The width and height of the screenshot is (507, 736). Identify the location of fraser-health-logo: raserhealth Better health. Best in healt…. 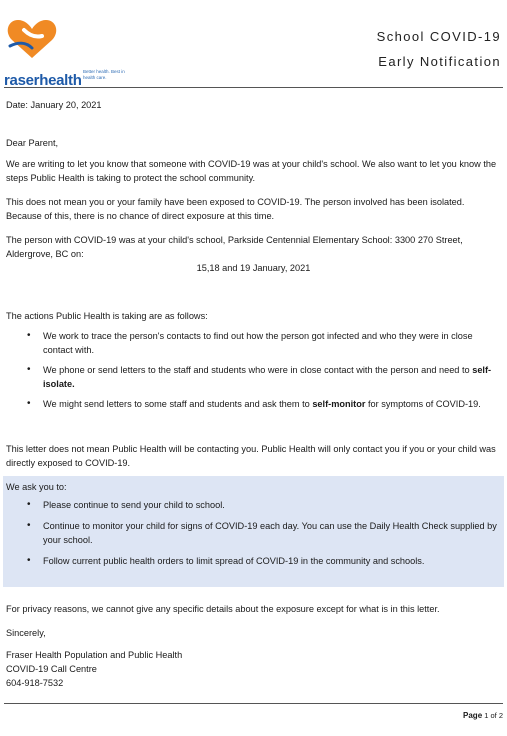
(69, 50).